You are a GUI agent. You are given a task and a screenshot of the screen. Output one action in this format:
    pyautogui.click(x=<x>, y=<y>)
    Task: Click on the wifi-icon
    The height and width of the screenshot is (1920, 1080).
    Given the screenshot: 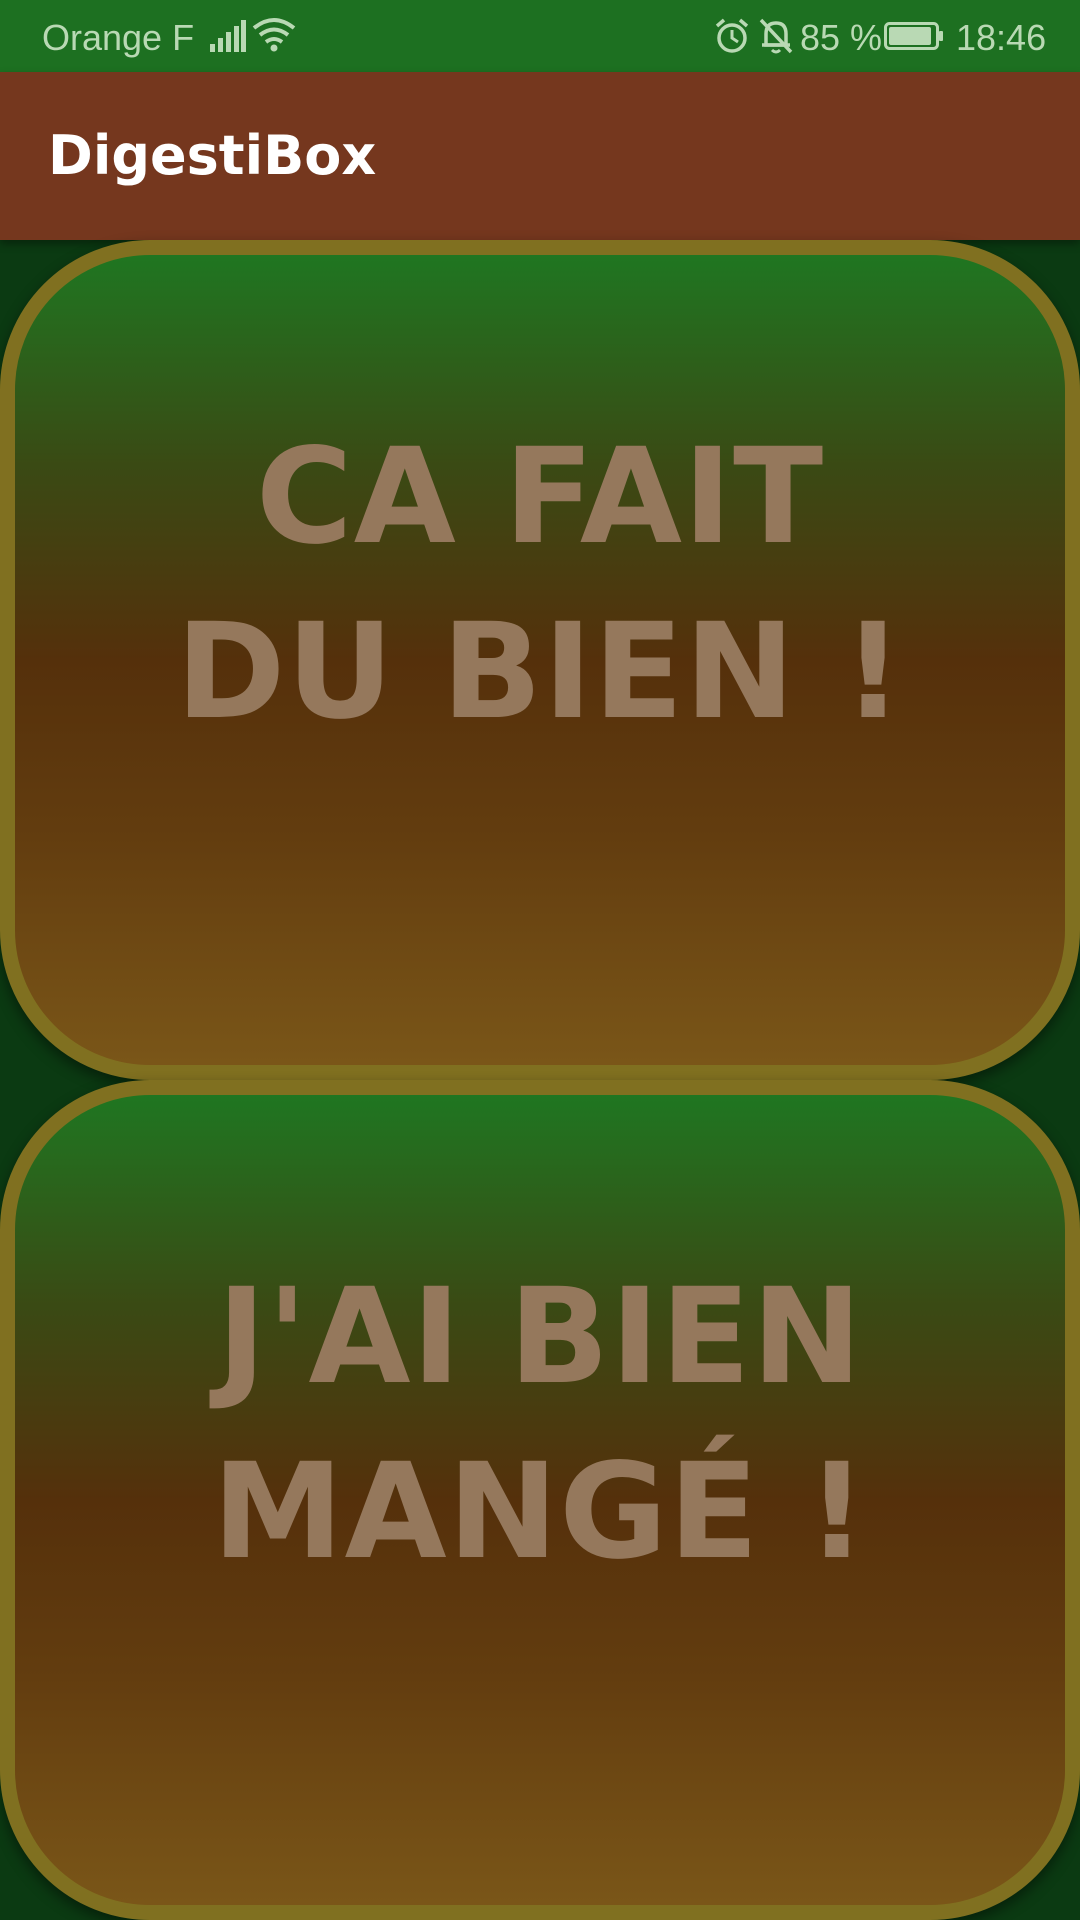 What is the action you would take?
    pyautogui.click(x=274, y=35)
    